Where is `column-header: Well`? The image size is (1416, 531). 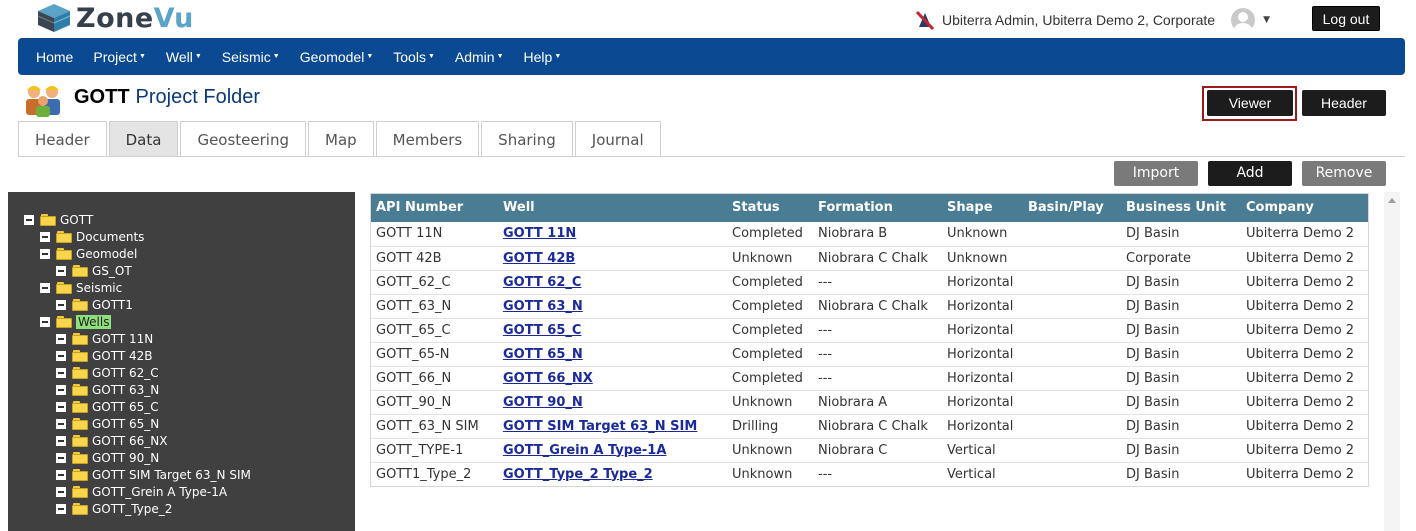
column-header: Well is located at coordinates (611, 207).